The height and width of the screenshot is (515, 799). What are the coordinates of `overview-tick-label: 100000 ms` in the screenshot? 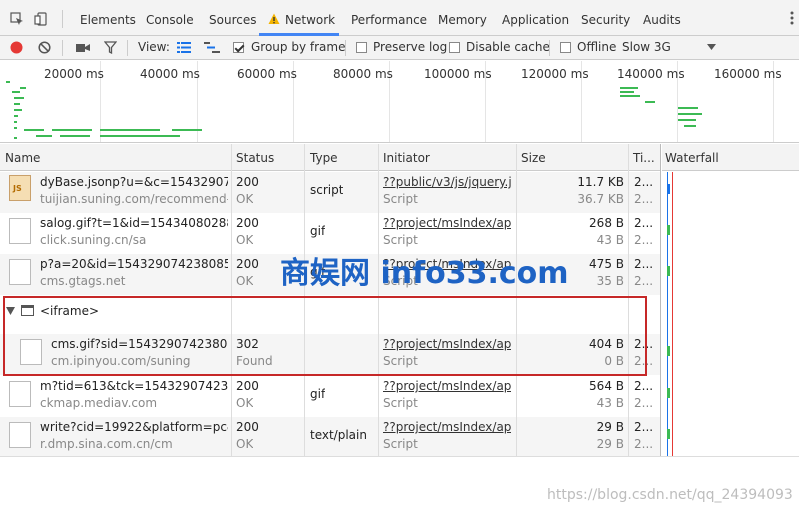 It's located at (458, 74).